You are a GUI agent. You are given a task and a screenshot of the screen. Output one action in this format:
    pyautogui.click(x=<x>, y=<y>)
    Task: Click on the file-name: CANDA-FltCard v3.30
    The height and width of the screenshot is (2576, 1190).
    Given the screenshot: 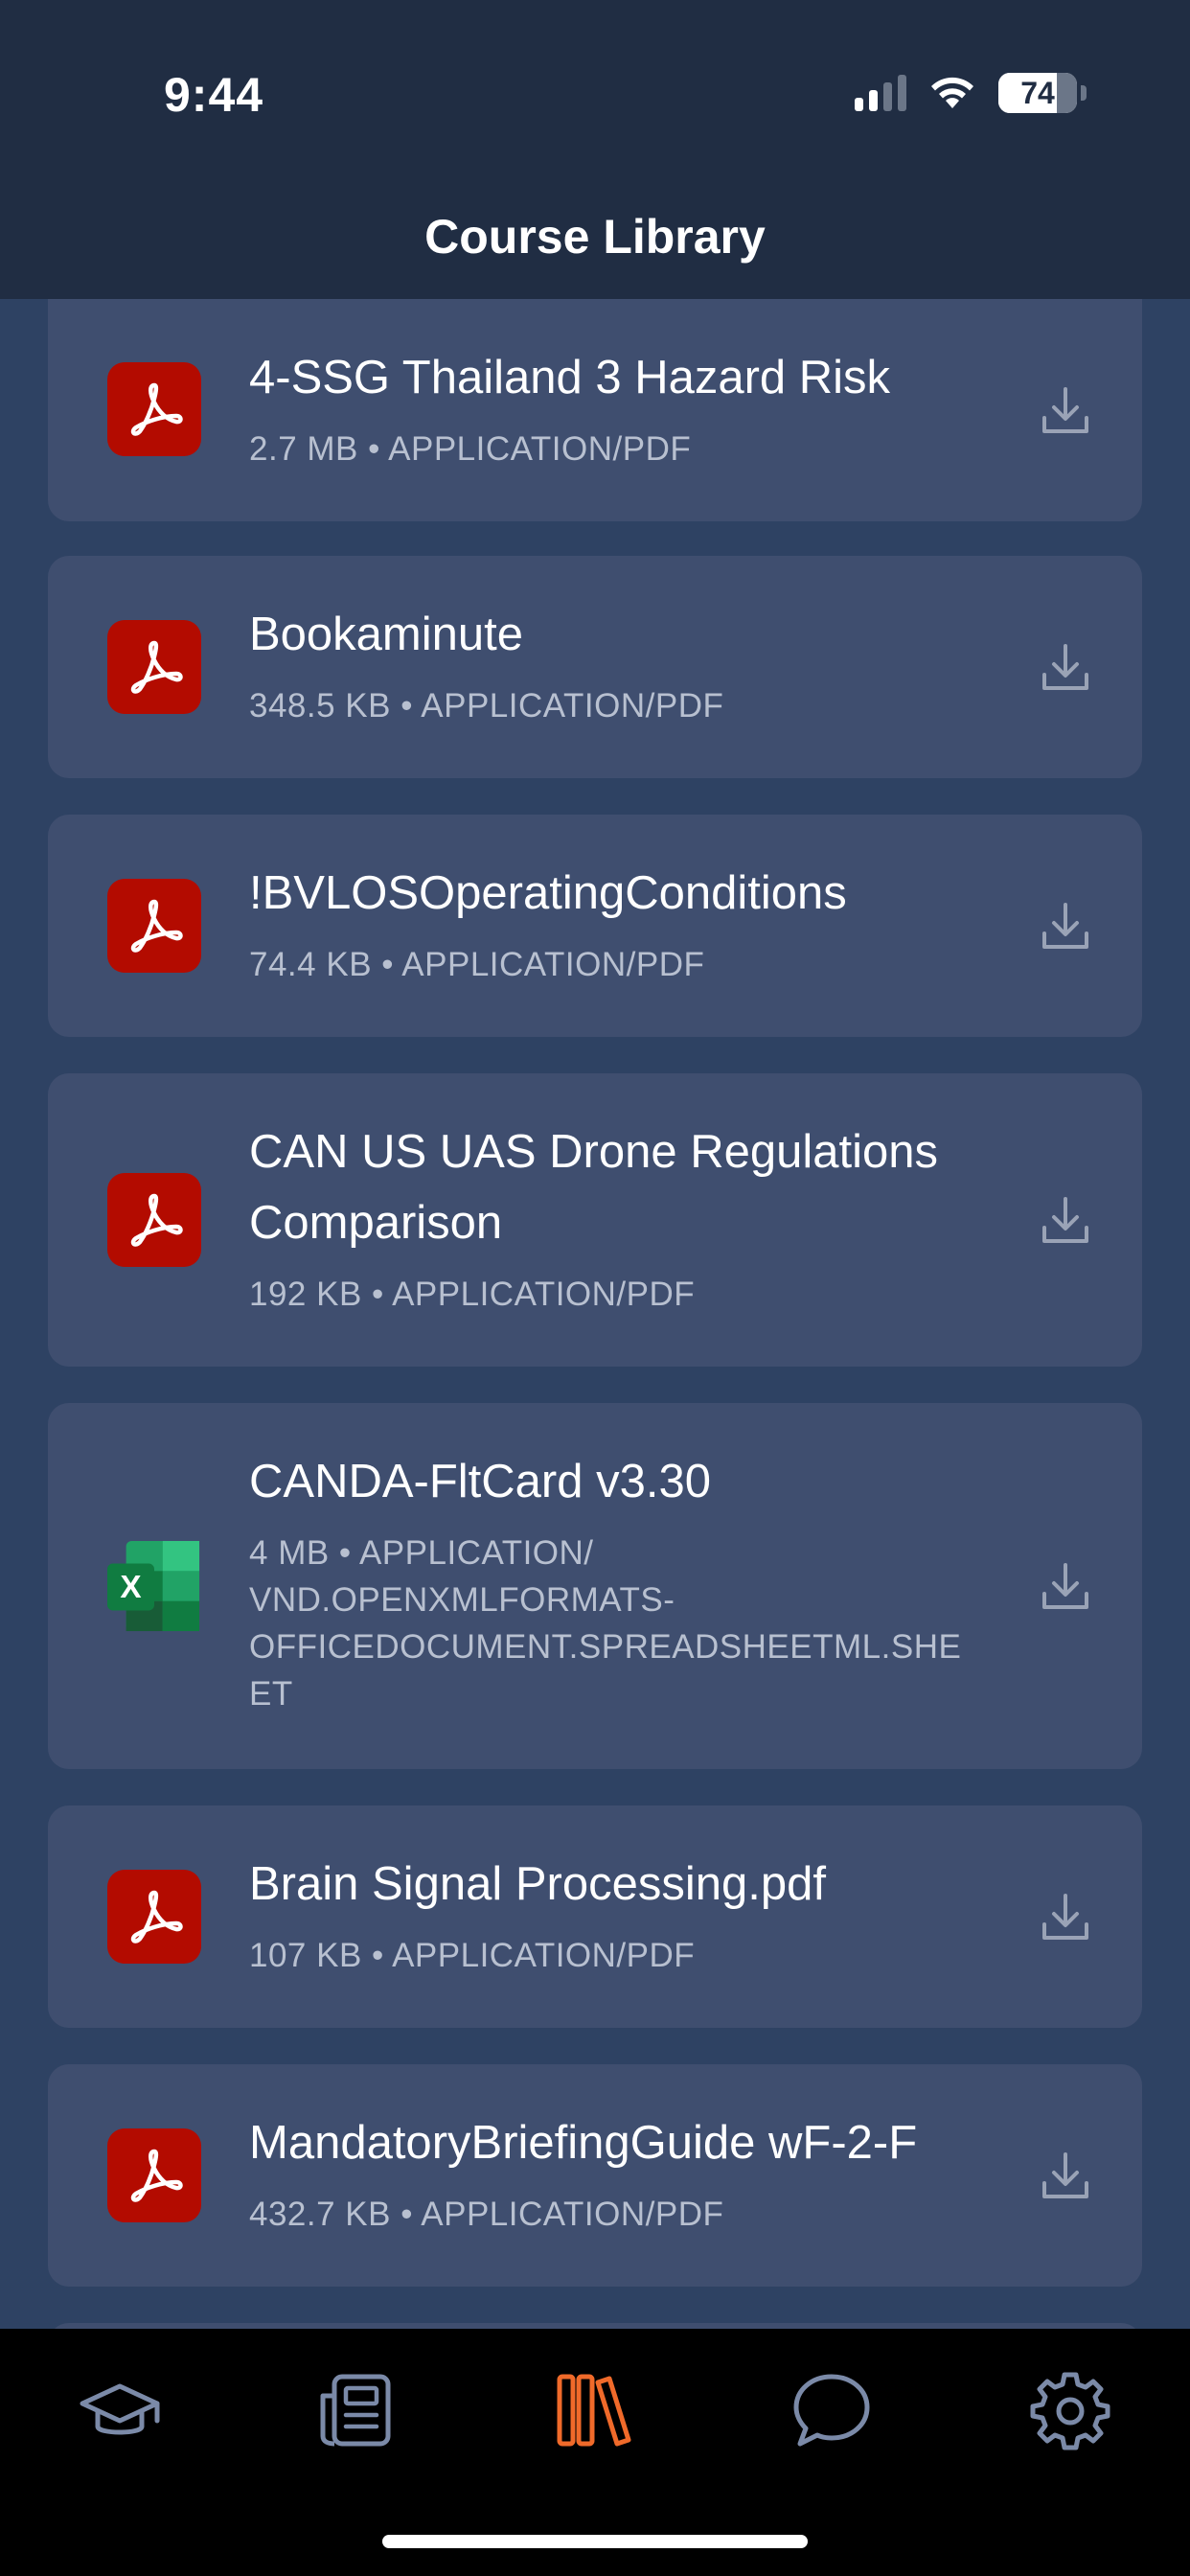 What is the action you would take?
    pyautogui.click(x=480, y=1481)
    